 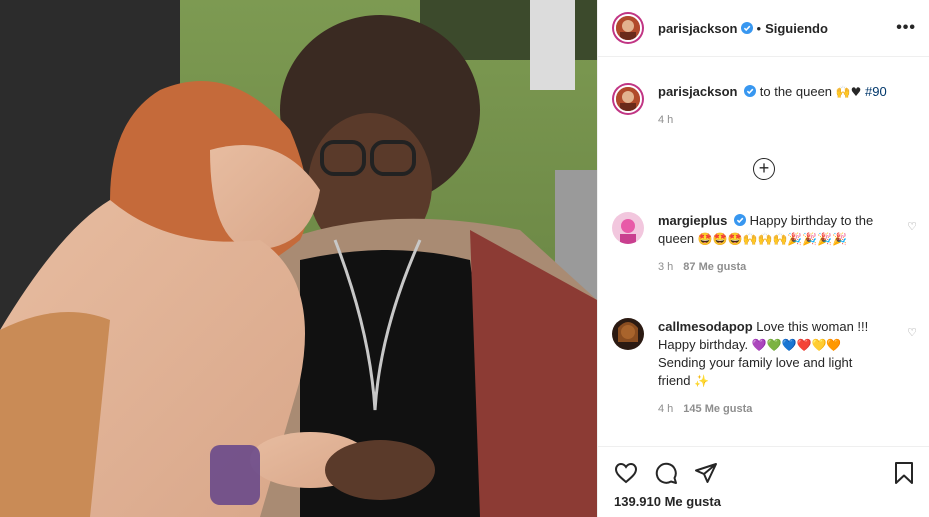 I want to click on caption-username: parisjackson, so click(x=698, y=91).